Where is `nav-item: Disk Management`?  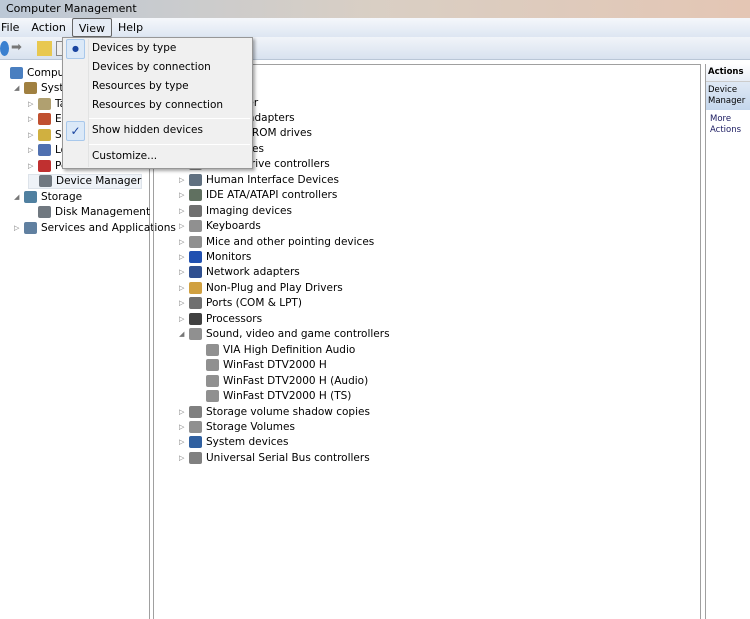 nav-item: Disk Management is located at coordinates (89, 212).